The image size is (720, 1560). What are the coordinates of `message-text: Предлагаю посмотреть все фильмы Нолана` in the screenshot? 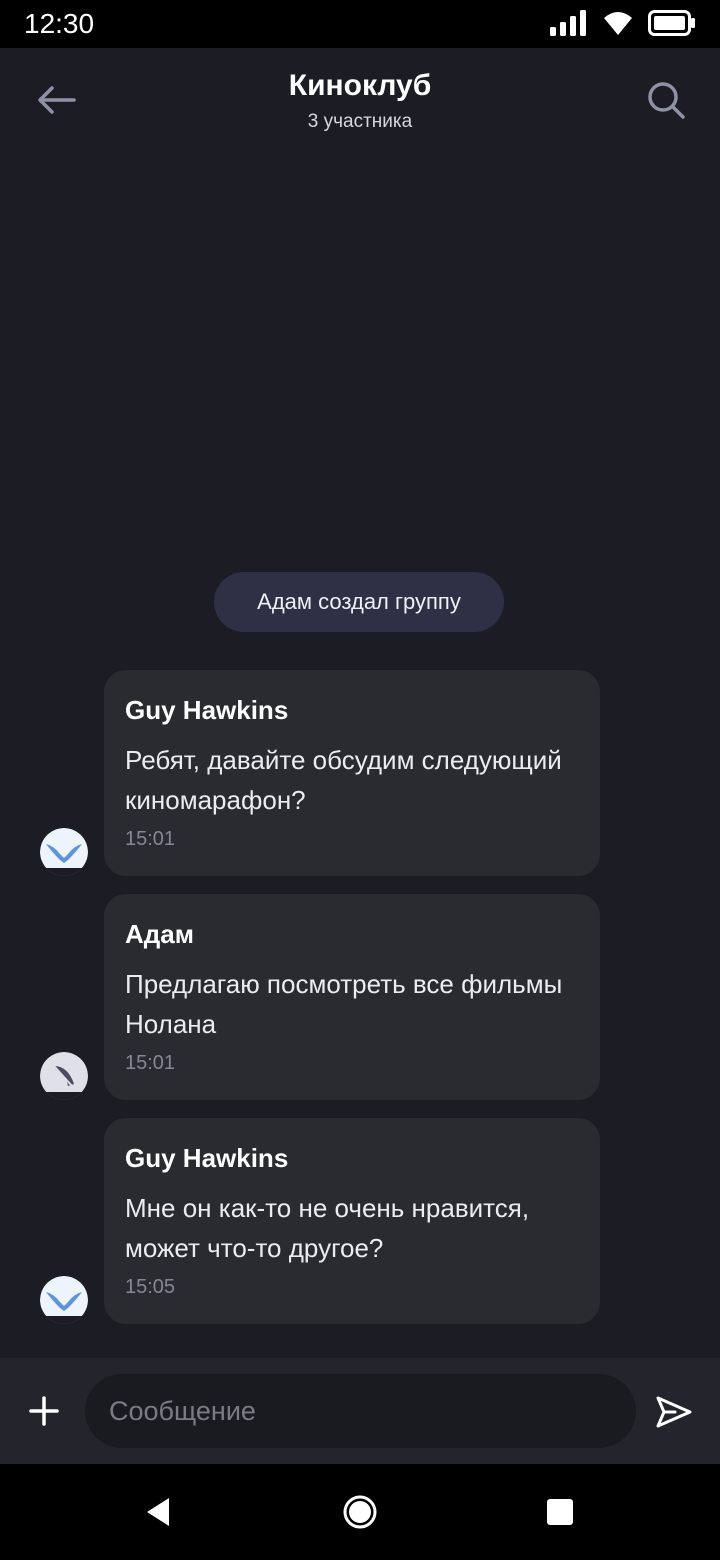 It's located at (344, 1004).